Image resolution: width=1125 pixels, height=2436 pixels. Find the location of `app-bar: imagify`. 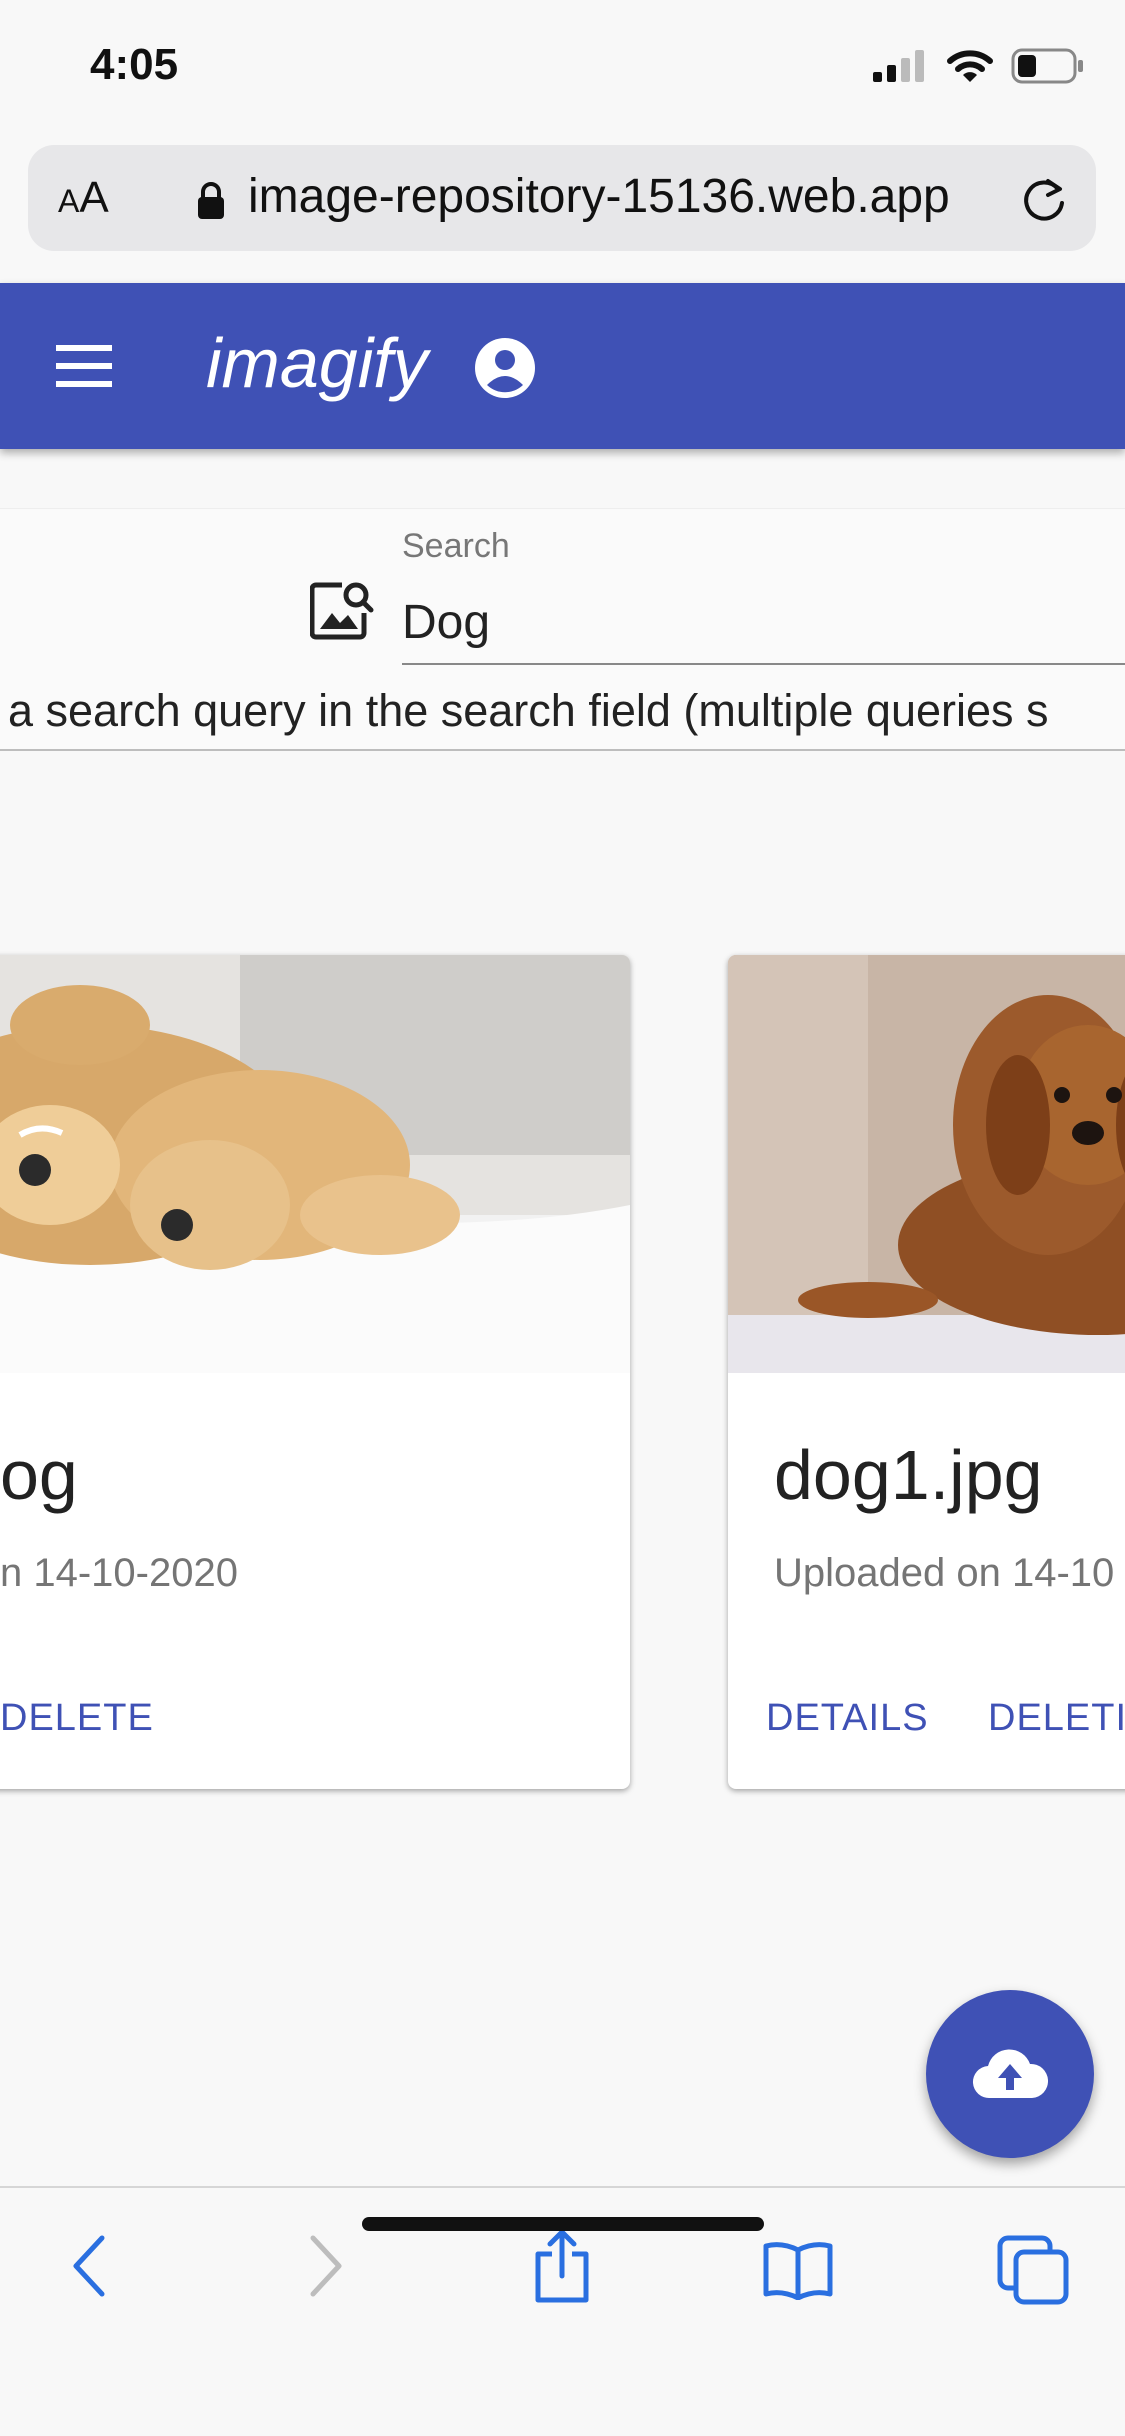

app-bar: imagify is located at coordinates (562, 366).